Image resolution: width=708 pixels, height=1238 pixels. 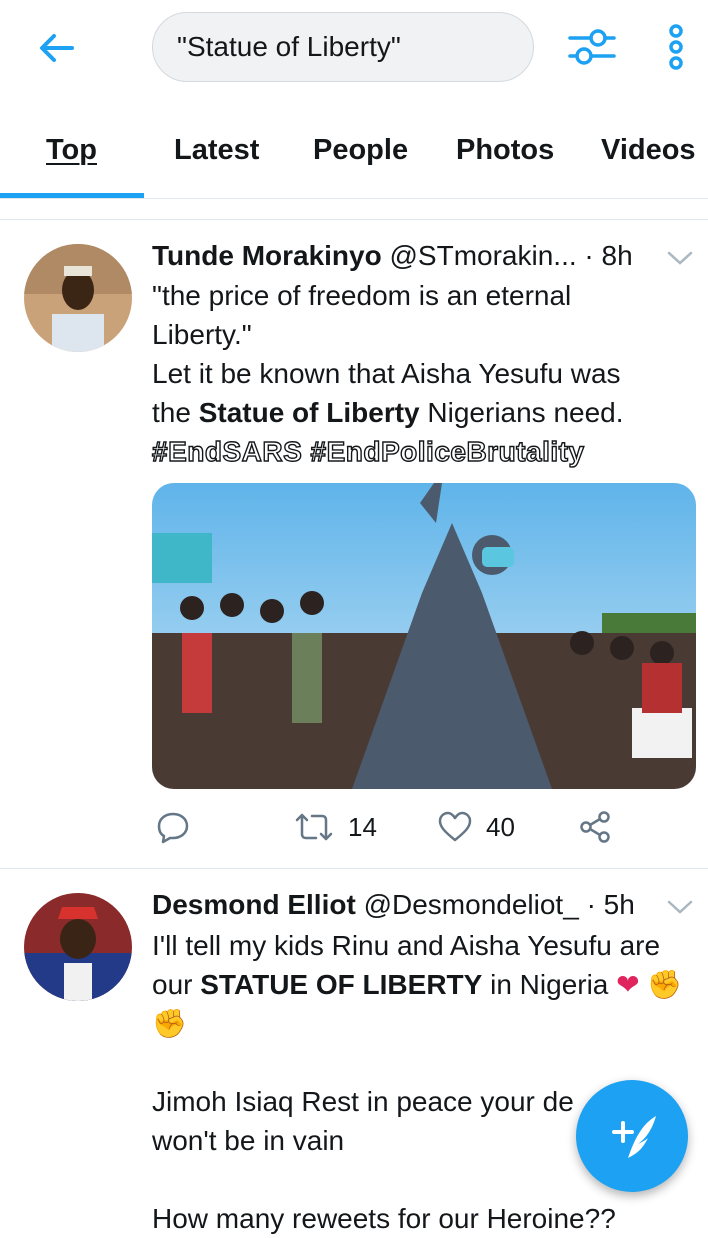 I want to click on tweet-line: the Statue of Liberty Nigerians need., so click(x=388, y=412).